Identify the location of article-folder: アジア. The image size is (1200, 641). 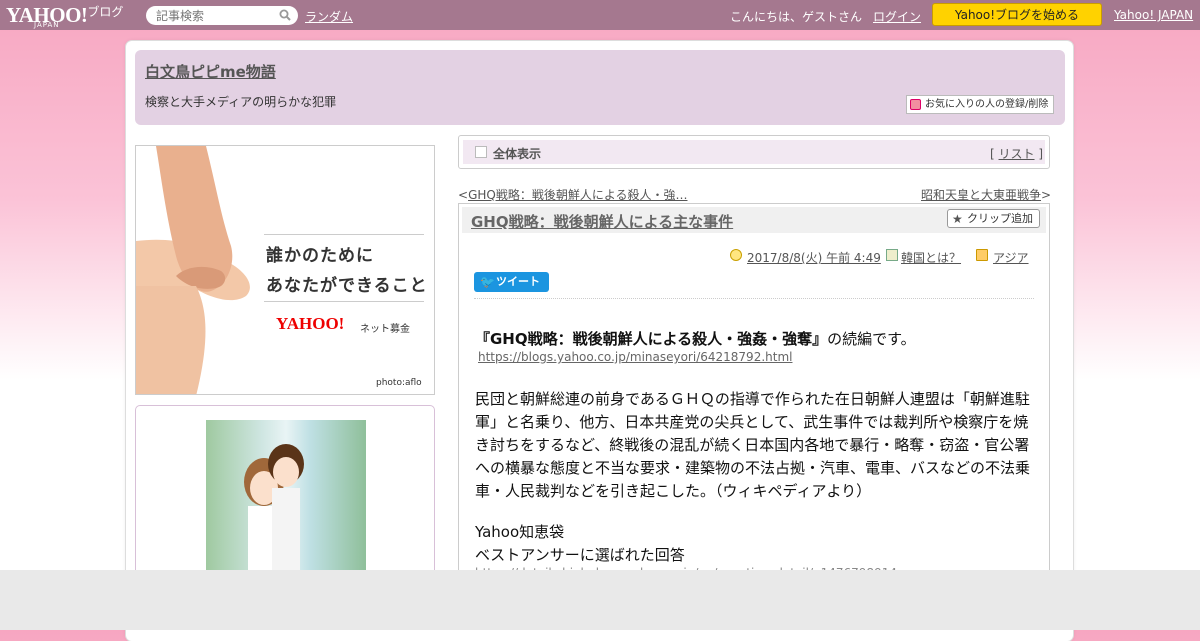
(1011, 257).